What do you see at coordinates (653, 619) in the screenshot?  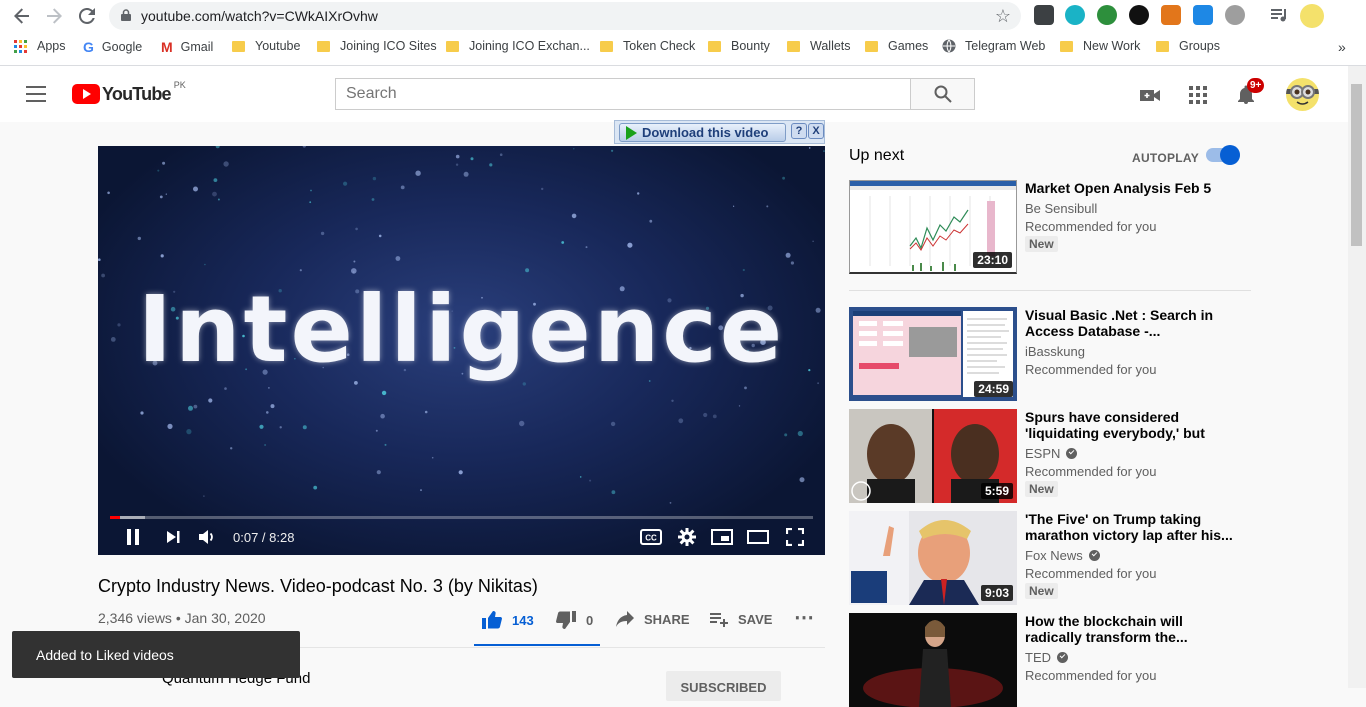 I see `share-button: SHARE` at bounding box center [653, 619].